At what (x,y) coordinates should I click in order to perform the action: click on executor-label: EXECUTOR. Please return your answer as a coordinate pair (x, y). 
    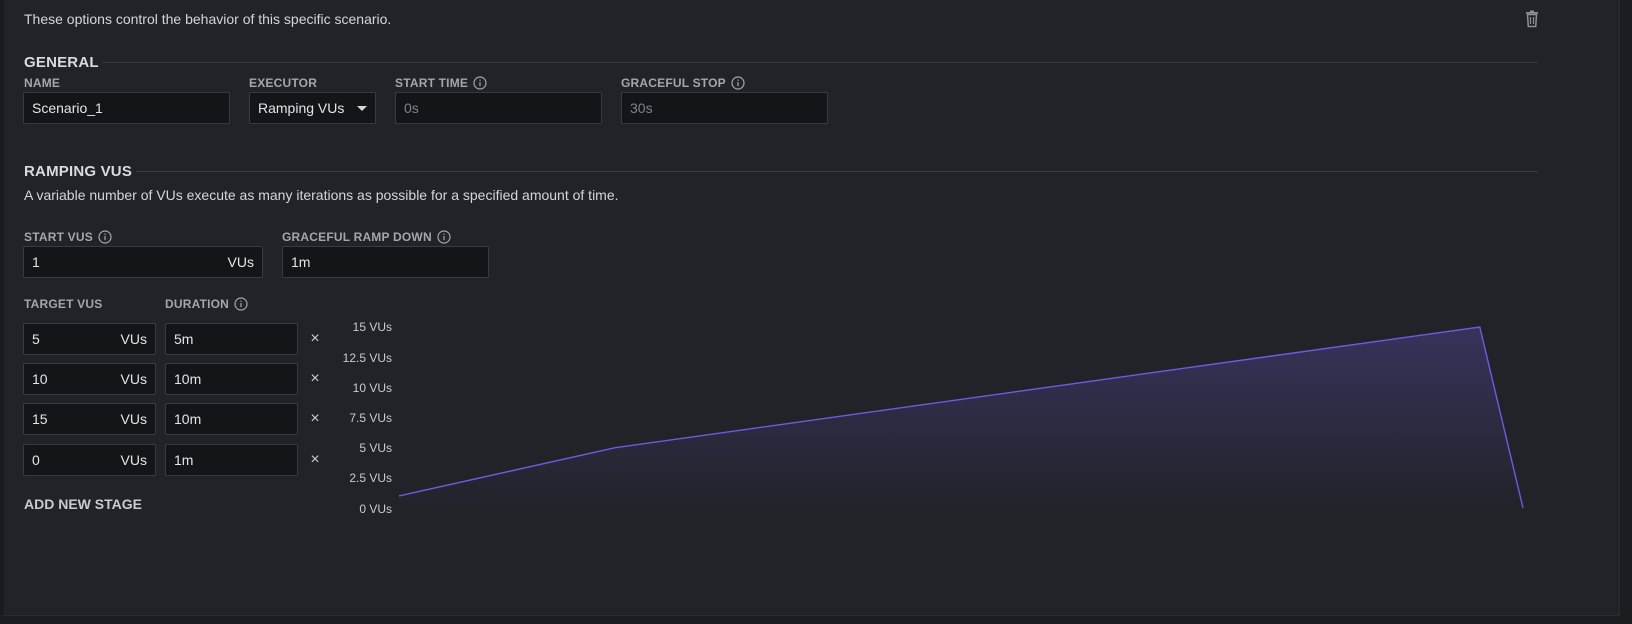
    Looking at the image, I should click on (283, 83).